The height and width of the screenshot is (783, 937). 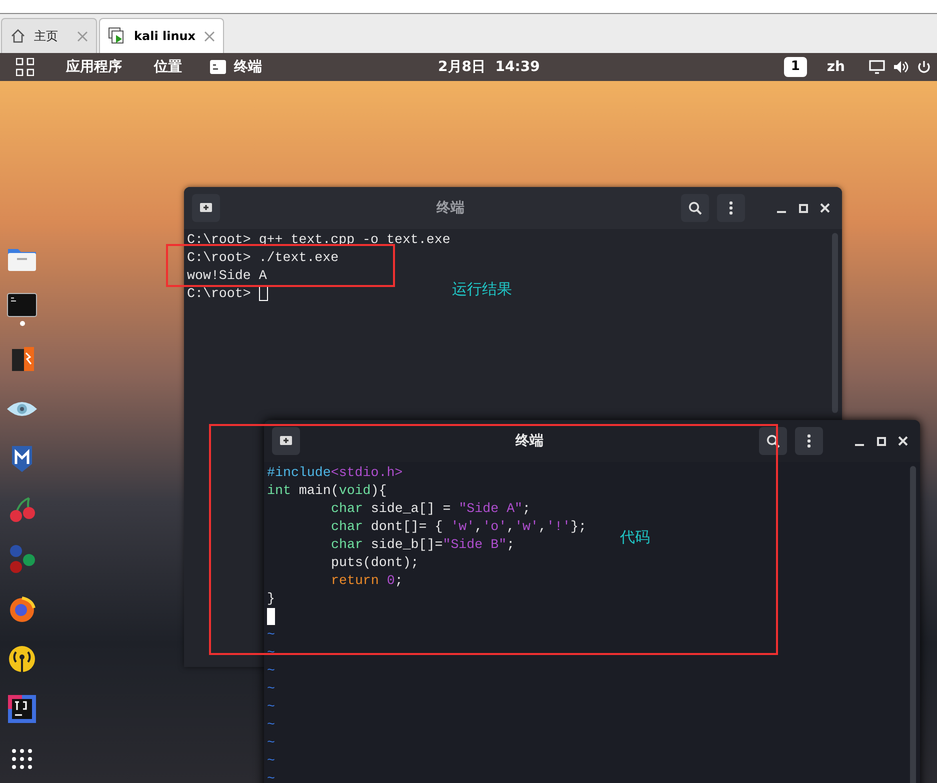 I want to click on terminal-line: }, so click(x=271, y=599).